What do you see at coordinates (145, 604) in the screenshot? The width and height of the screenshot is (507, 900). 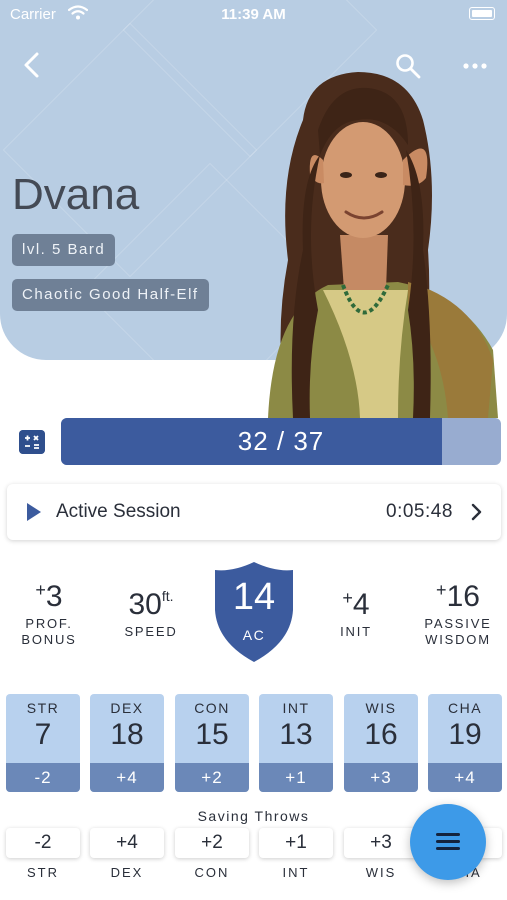 I see `speed-value: 30` at bounding box center [145, 604].